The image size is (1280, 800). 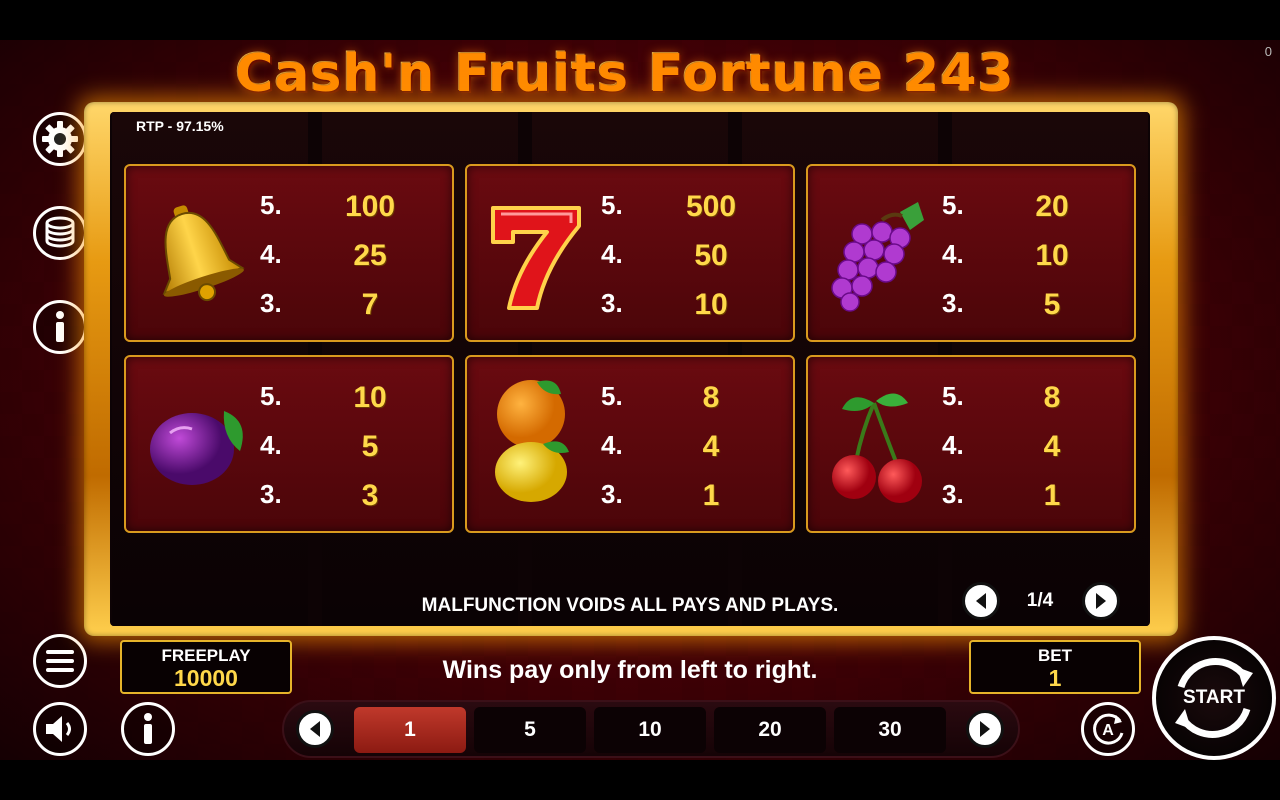 I want to click on start-label: START, so click(x=1214, y=697).